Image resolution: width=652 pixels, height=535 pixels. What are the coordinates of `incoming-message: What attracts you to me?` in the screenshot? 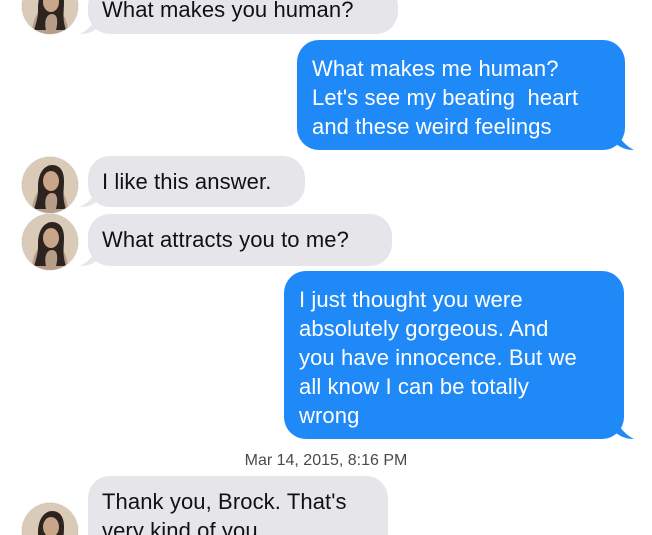 It's located at (240, 240).